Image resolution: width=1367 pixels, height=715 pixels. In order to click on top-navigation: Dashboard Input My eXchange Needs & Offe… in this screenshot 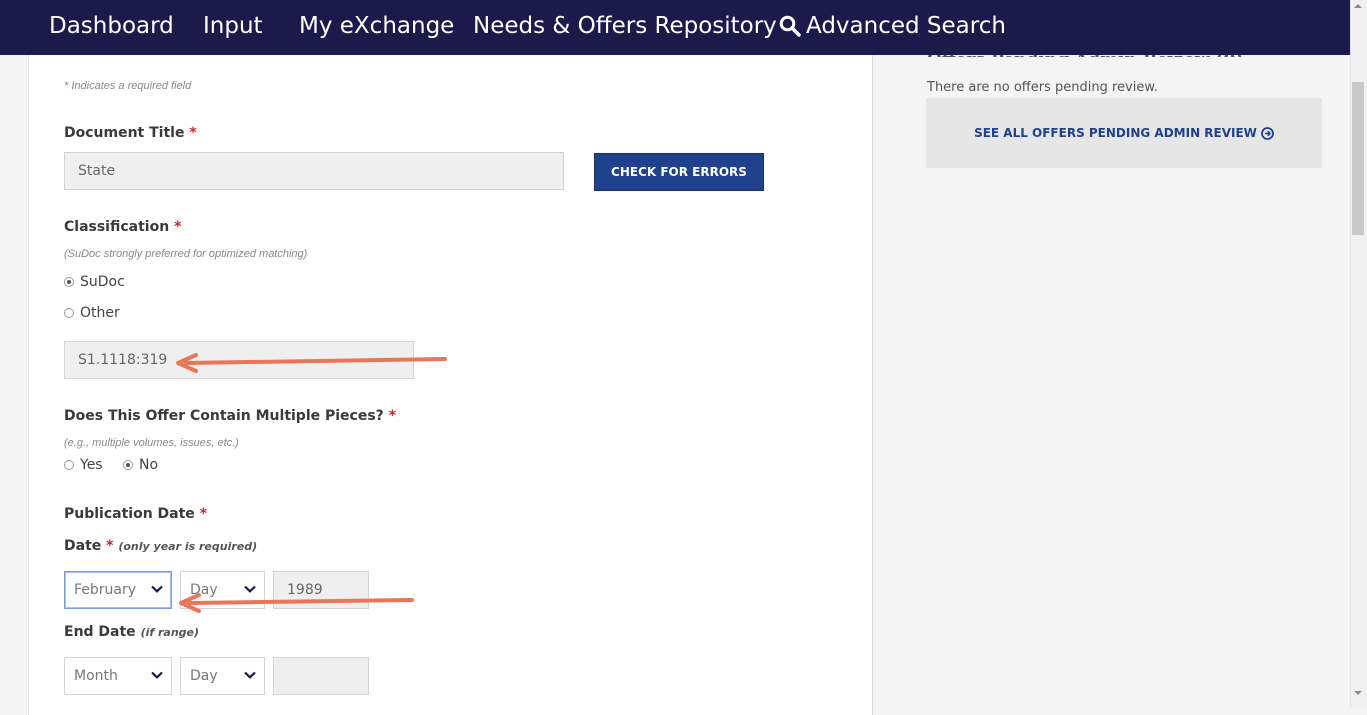, I will do `click(675, 27)`.